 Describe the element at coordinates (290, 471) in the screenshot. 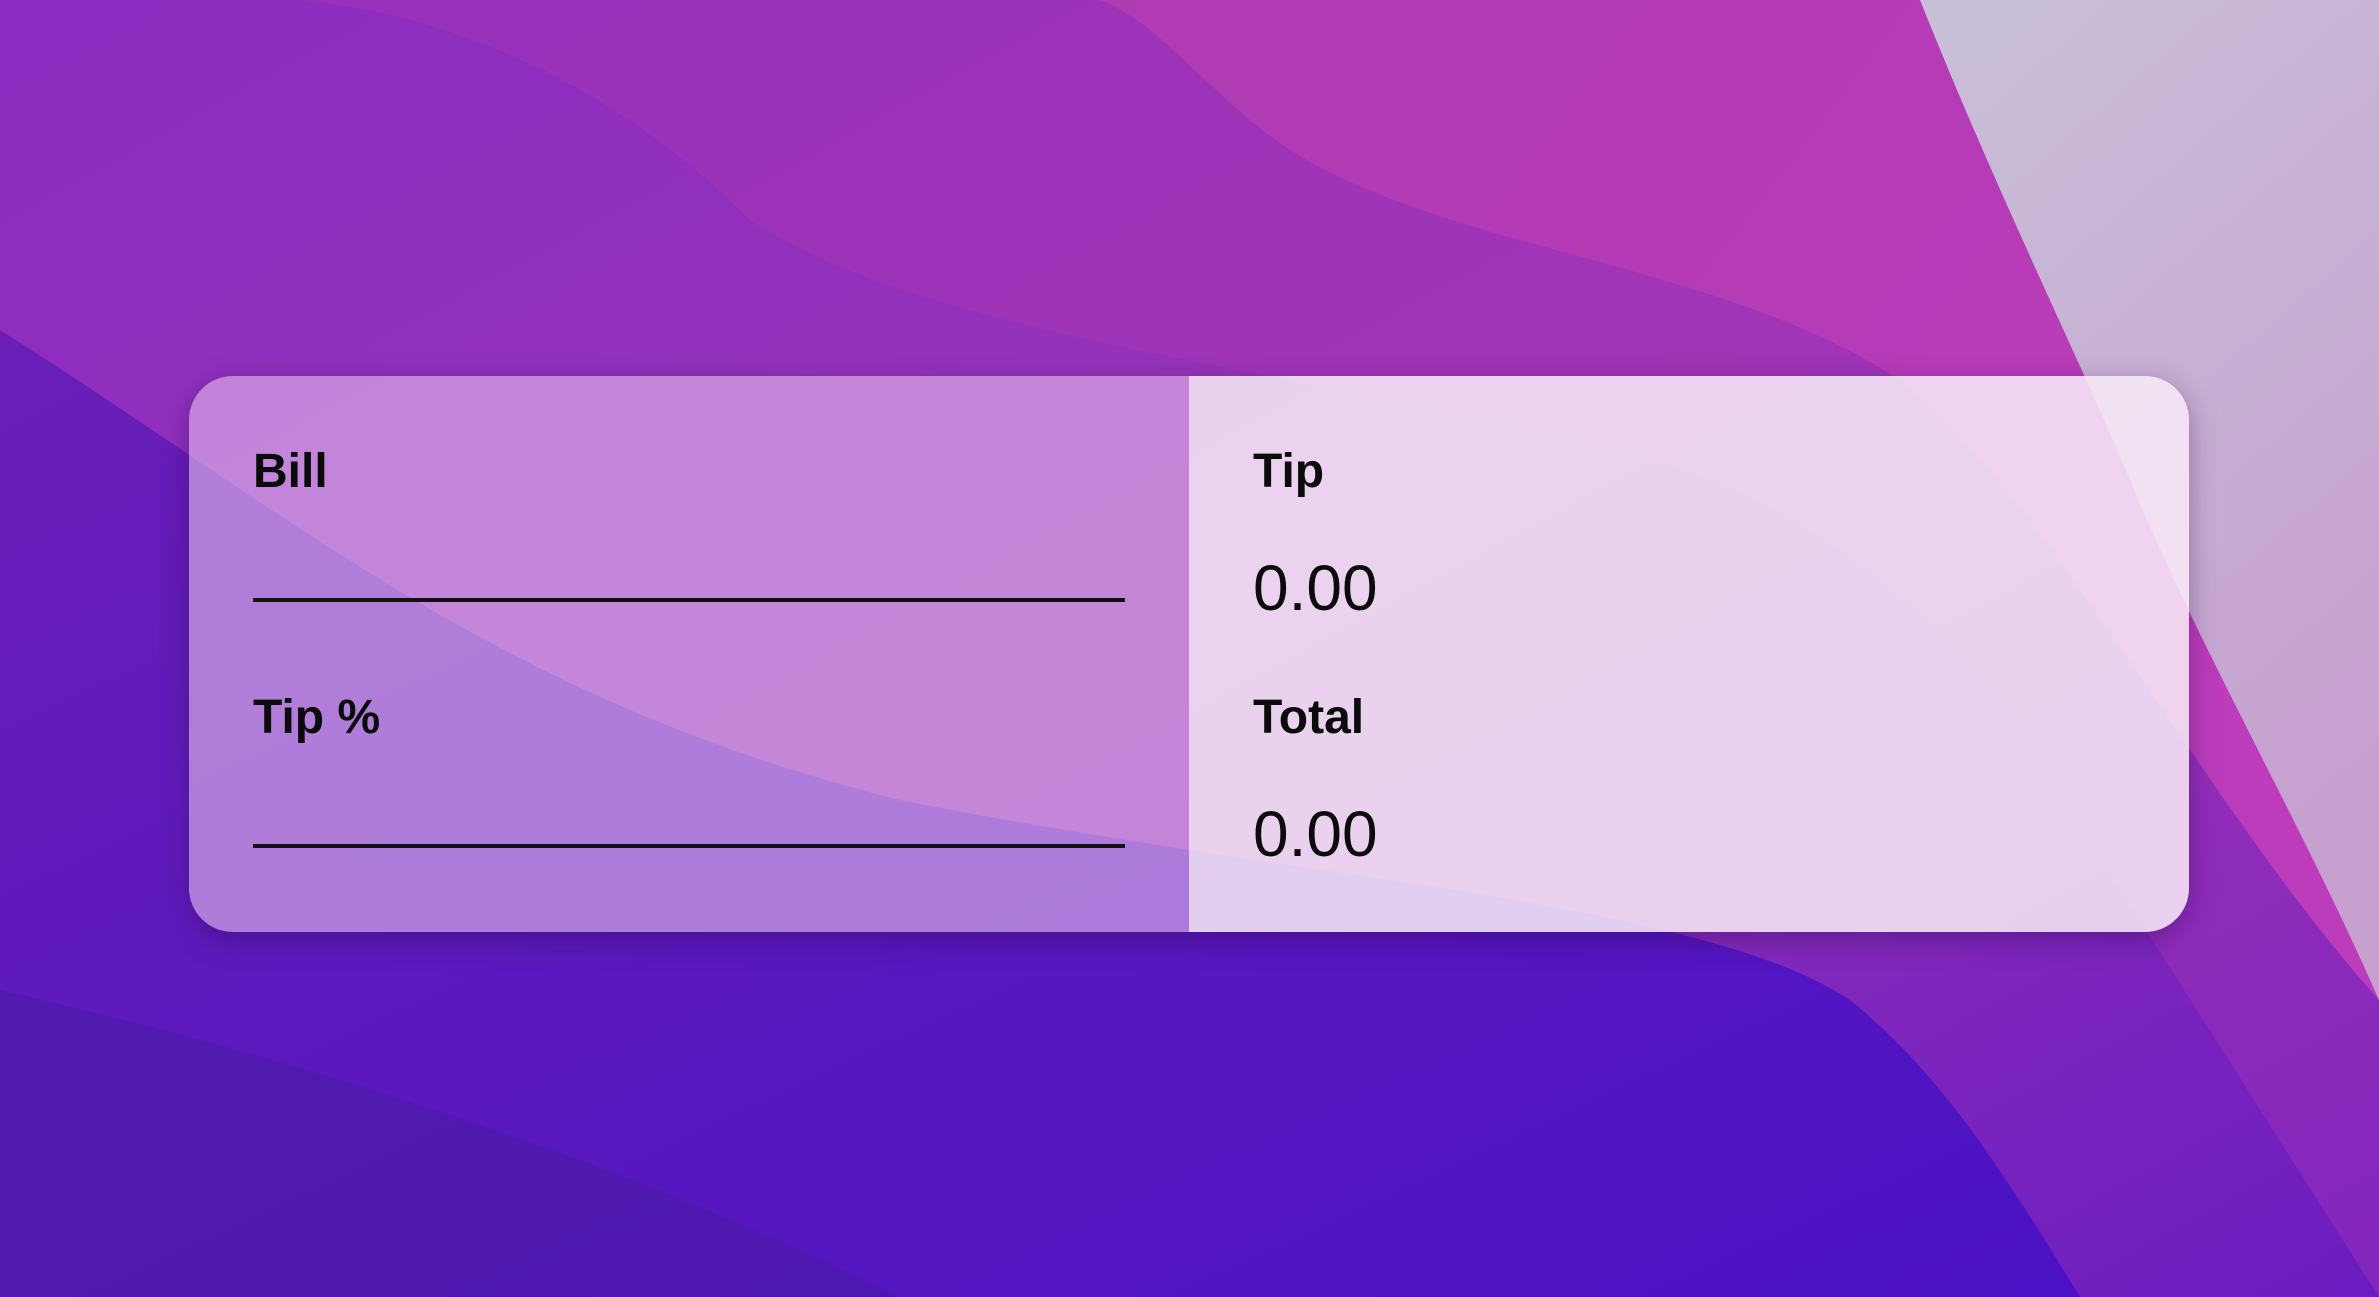

I see `bill-label: Bill` at that location.